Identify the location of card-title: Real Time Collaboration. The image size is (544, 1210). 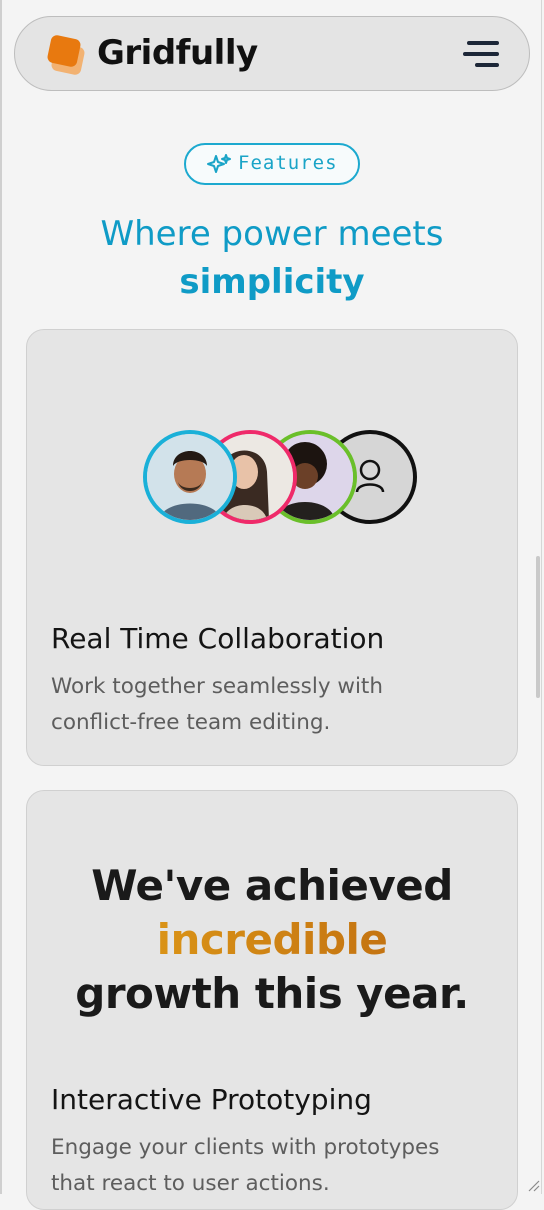
(218, 638).